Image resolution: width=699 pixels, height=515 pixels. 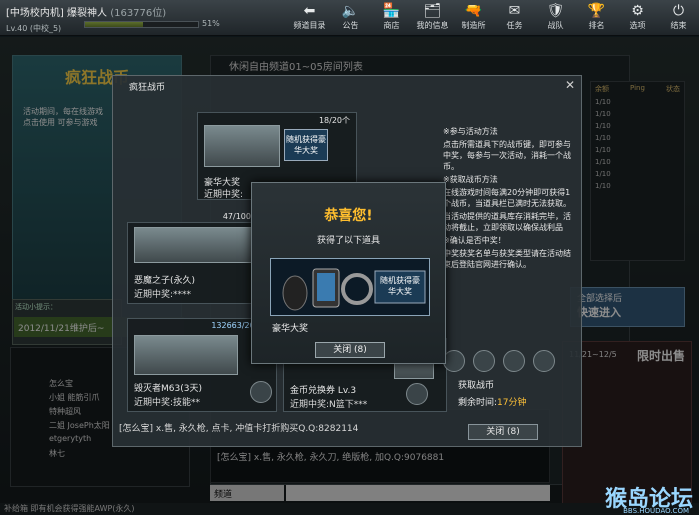 What do you see at coordinates (194, 258) in the screenshot?
I see `prize-slot-demon: 47/100个 恶魔之子(永久) 近期中奖:****` at bounding box center [194, 258].